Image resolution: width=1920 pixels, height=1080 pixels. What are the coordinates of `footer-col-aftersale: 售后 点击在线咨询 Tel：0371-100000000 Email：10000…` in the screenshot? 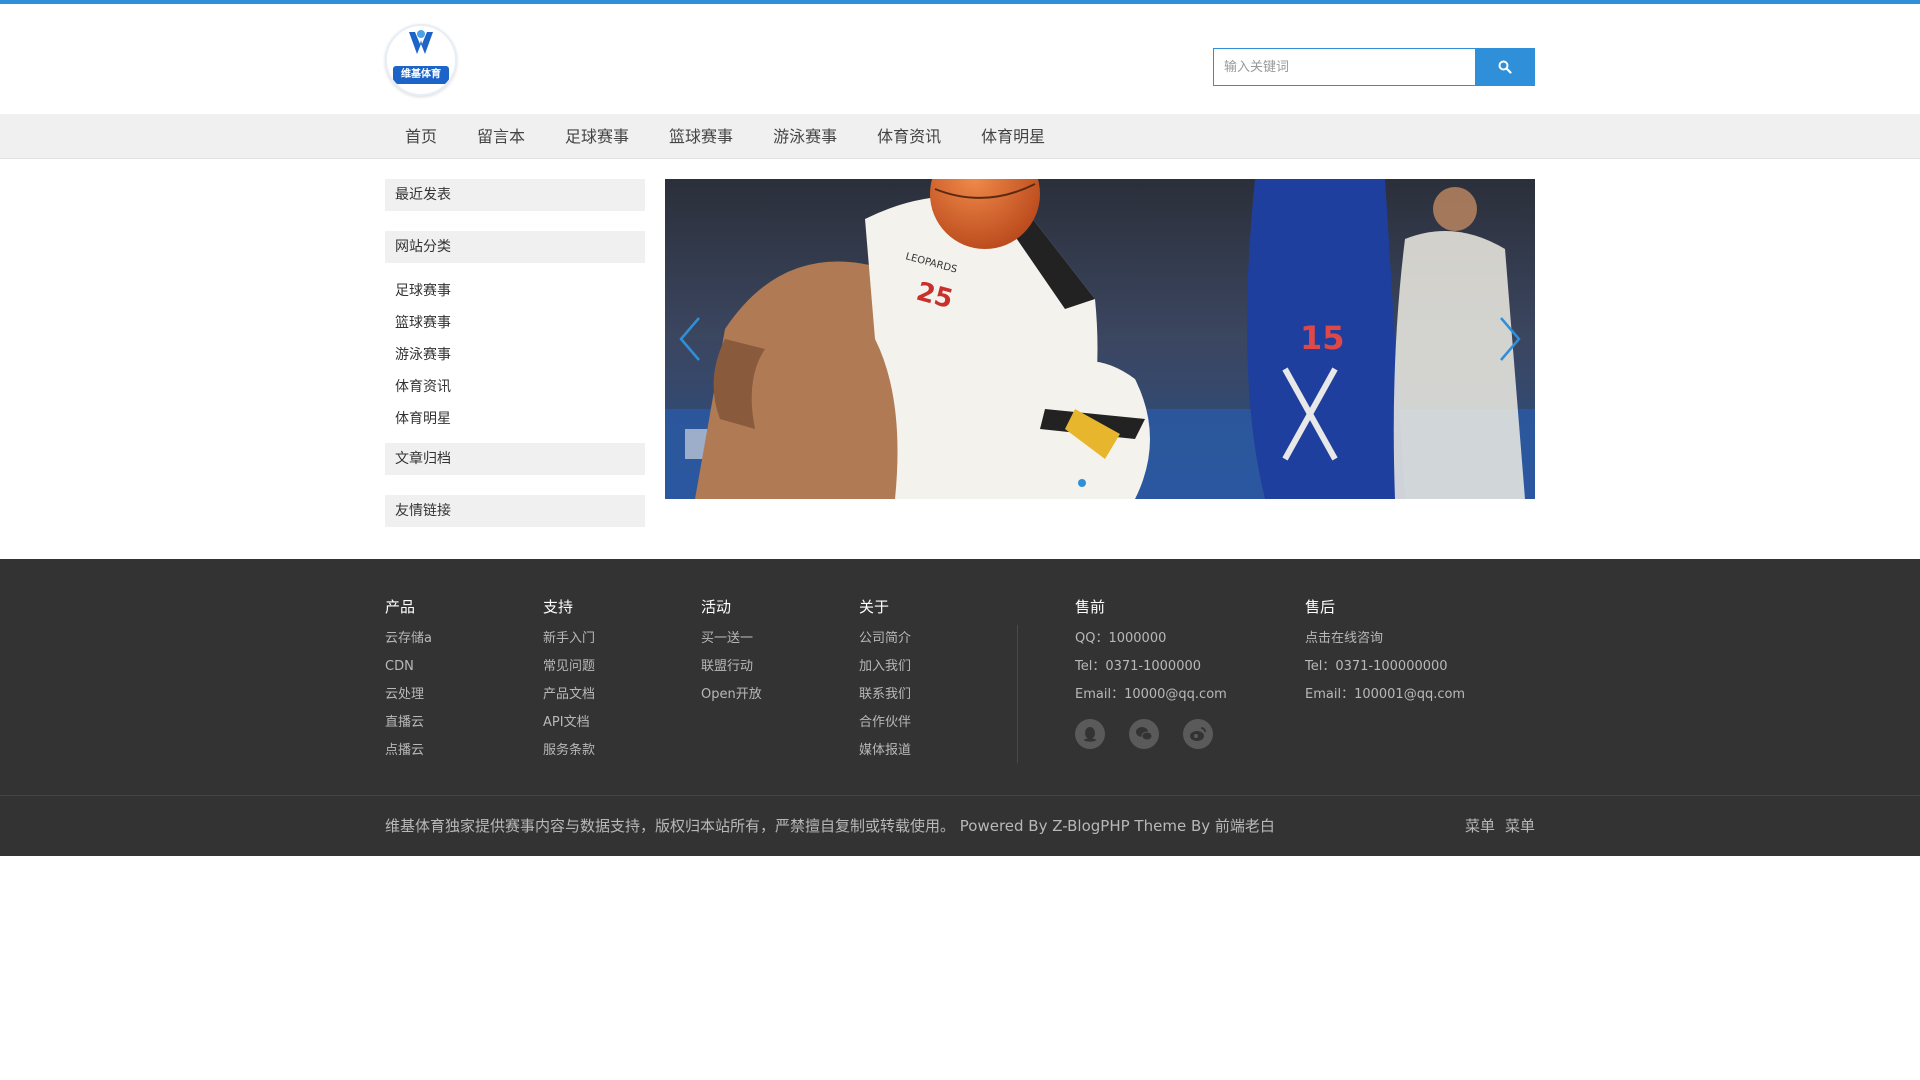 It's located at (1385, 653).